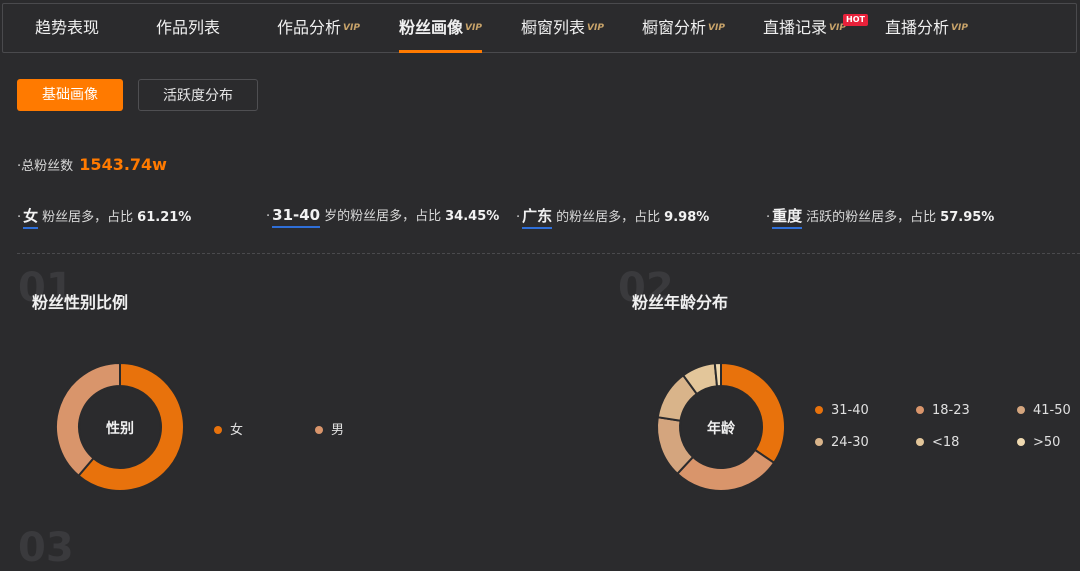 This screenshot has width=1080, height=571. What do you see at coordinates (674, 27) in the screenshot?
I see `tab-label: 橱窗分析` at bounding box center [674, 27].